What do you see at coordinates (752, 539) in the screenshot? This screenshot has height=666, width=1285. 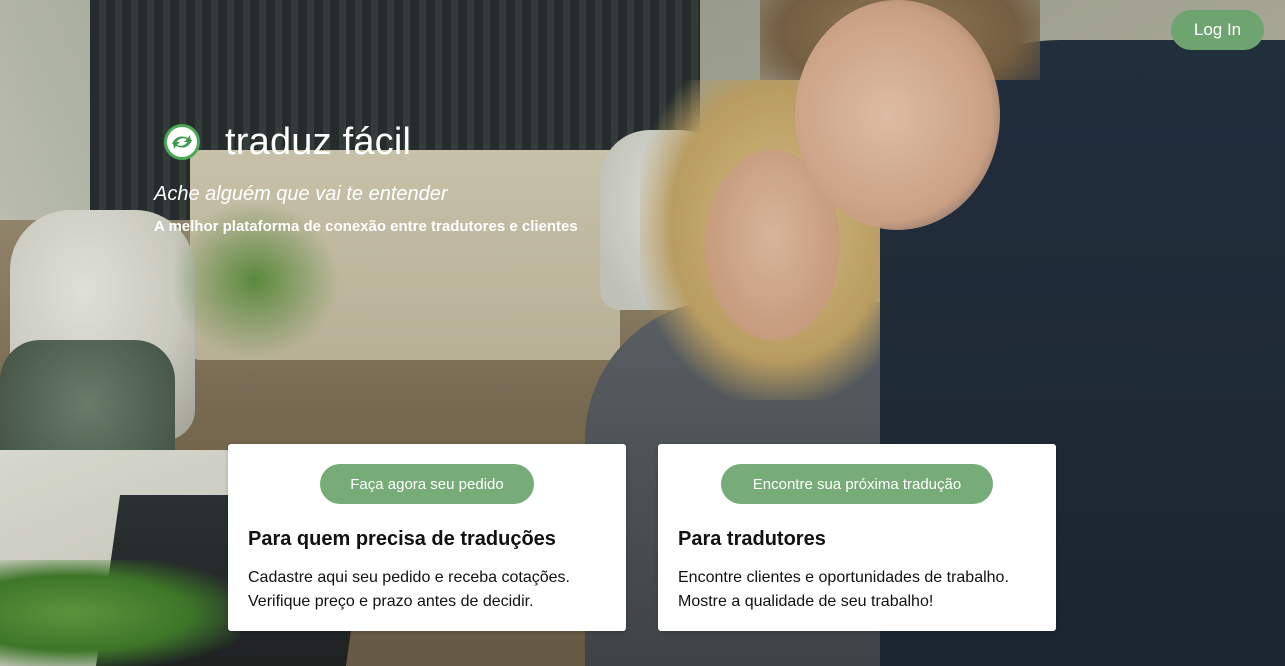 I see `translators-card-title: Para tradutores` at bounding box center [752, 539].